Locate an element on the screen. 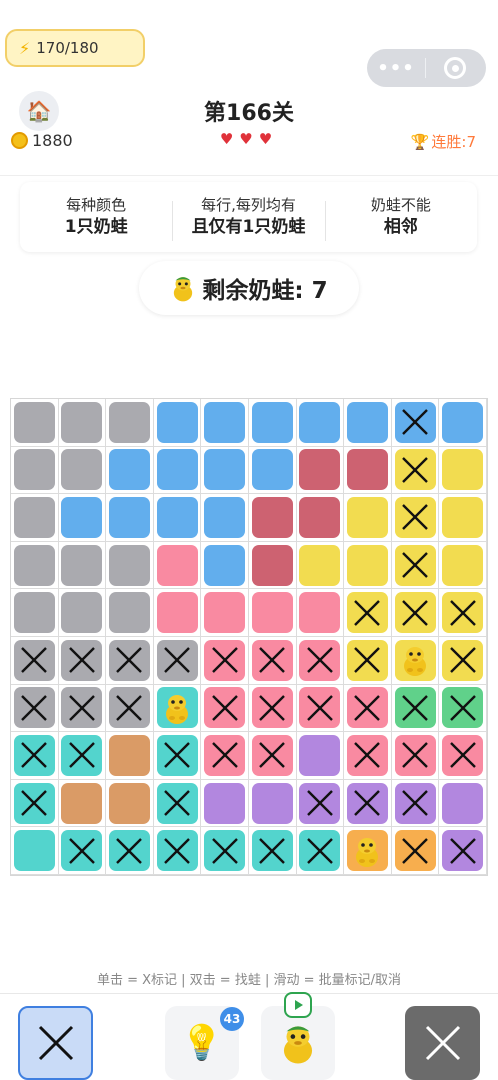  clear-button is located at coordinates (442, 1043).